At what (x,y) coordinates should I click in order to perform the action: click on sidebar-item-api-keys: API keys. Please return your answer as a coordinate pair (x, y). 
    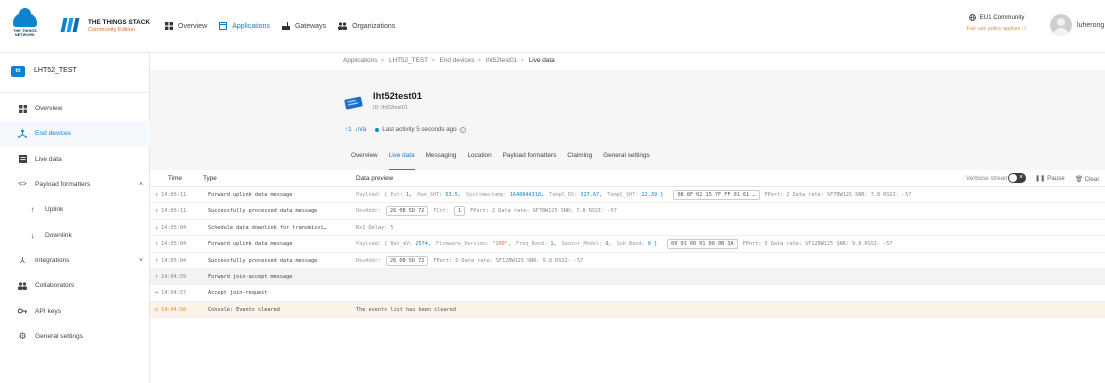
    Looking at the image, I should click on (75, 310).